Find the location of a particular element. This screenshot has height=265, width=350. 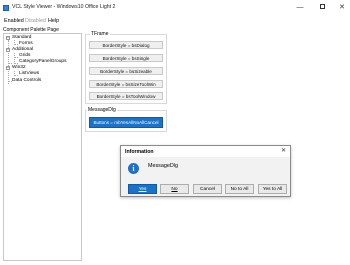

no-button: No is located at coordinates (174, 189).